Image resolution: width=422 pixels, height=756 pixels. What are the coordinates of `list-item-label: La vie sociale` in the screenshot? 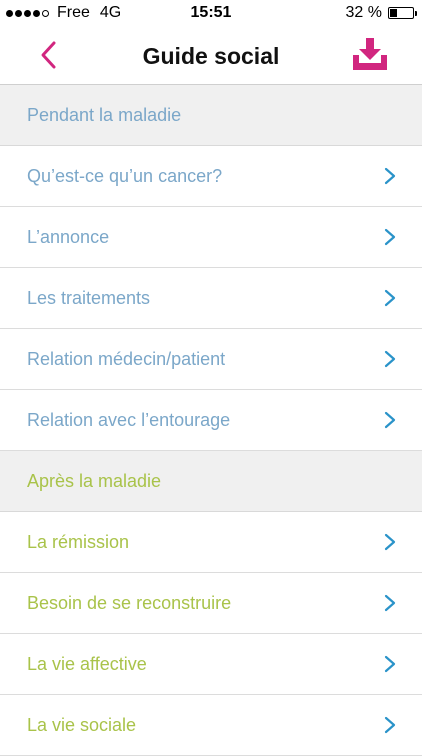 It's located at (82, 724).